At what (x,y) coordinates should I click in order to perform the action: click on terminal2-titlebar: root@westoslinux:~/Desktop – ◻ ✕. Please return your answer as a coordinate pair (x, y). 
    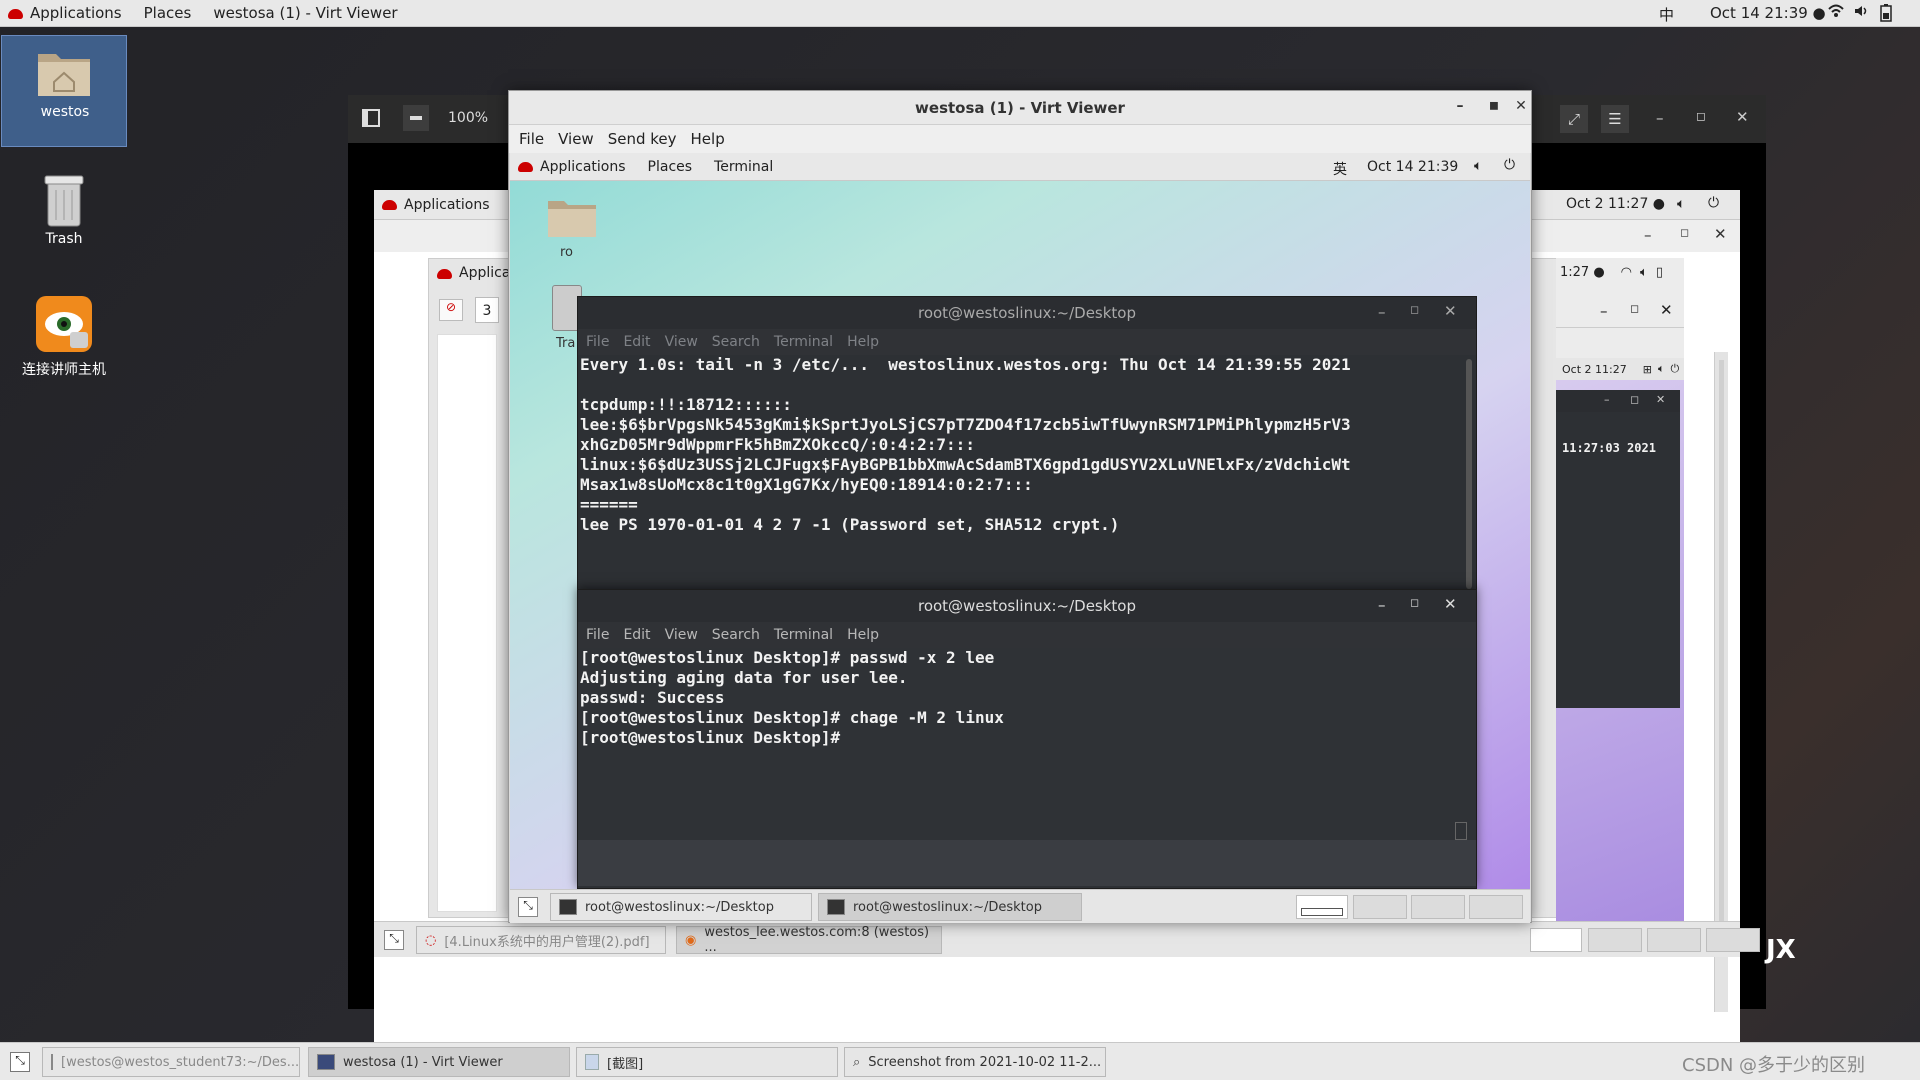
    Looking at the image, I should click on (1027, 606).